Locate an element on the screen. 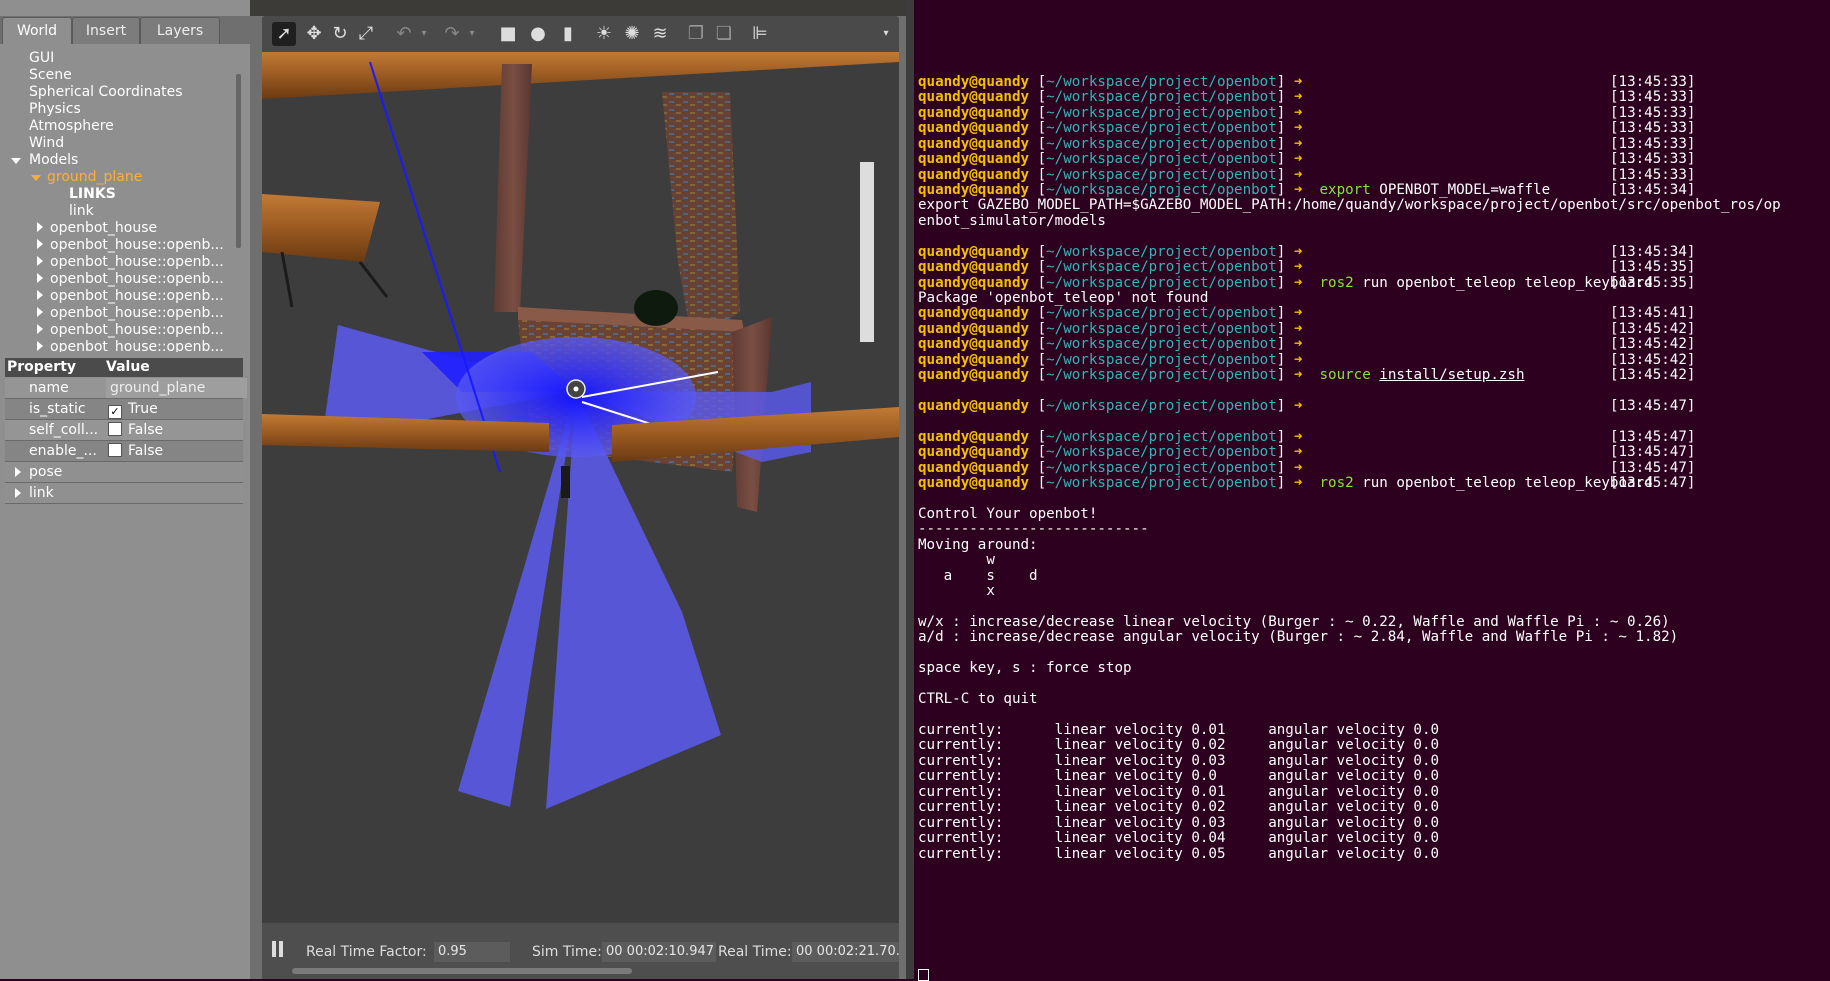  tree-item-wind: Wind is located at coordinates (46, 143).